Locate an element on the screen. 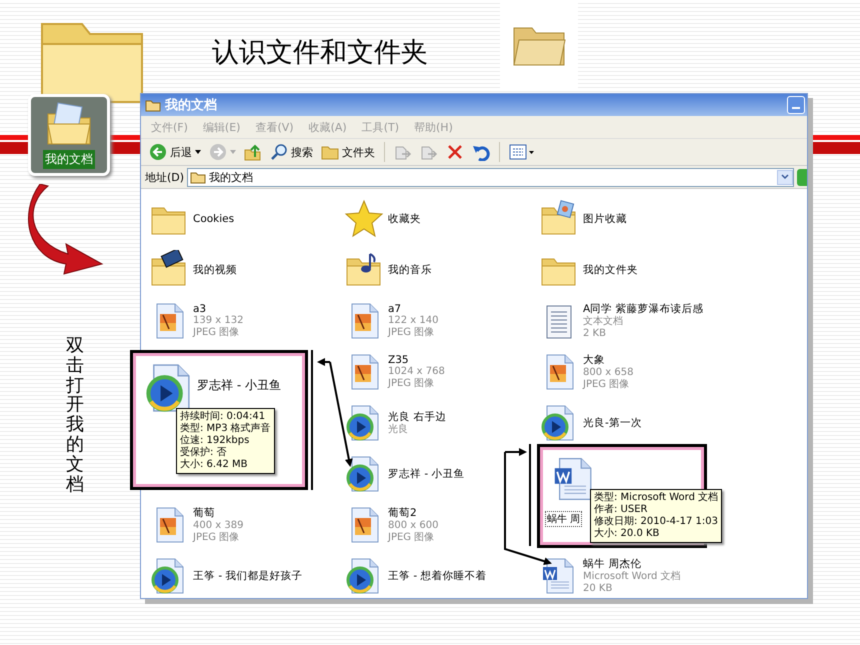 The image size is (860, 645). file-item: a7 122 x 140 JPEG 图像 is located at coordinates (391, 320).